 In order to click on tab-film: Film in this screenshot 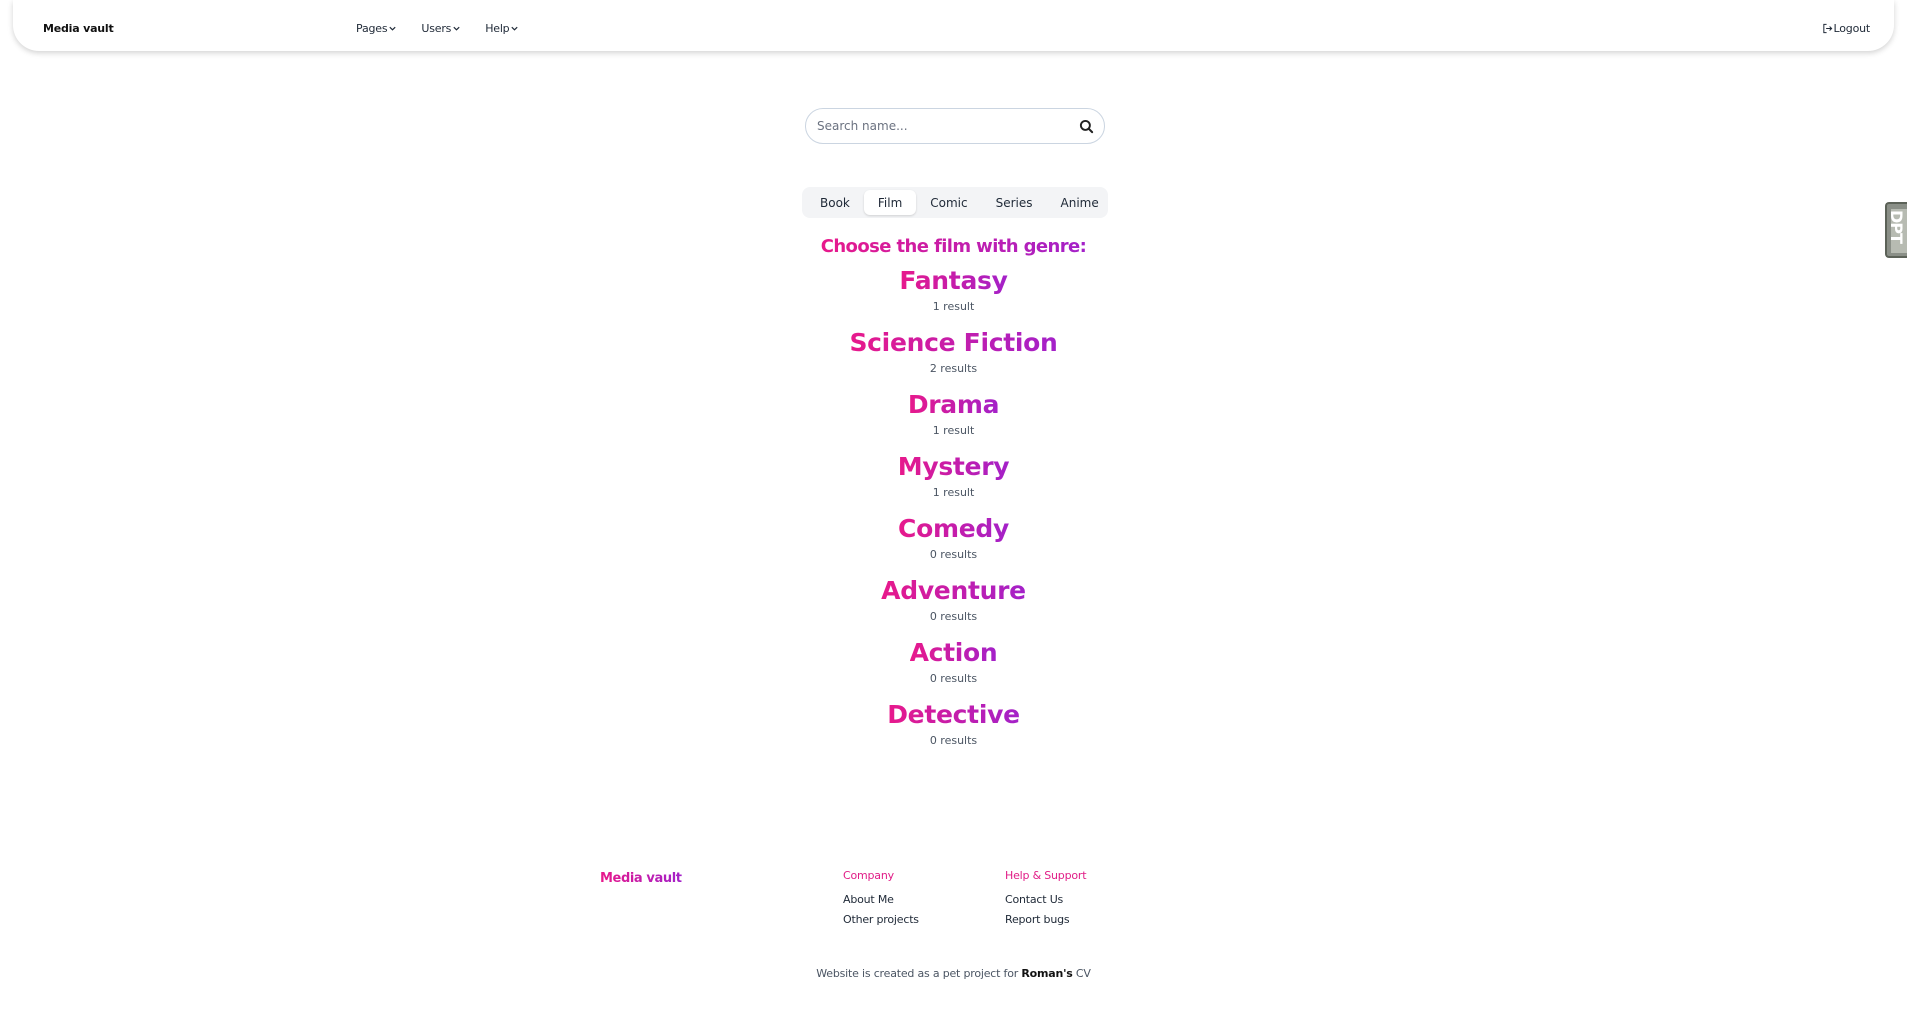, I will do `click(890, 202)`.